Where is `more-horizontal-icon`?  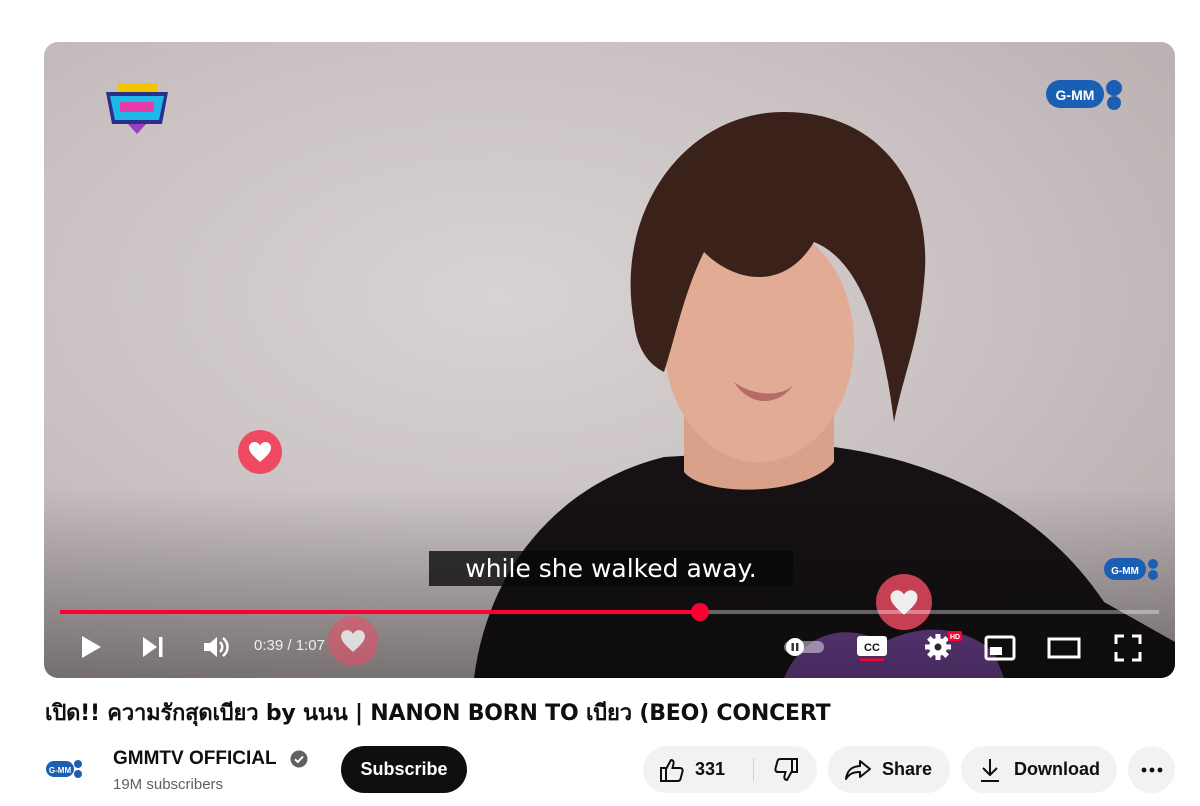
more-horizontal-icon is located at coordinates (1151, 769).